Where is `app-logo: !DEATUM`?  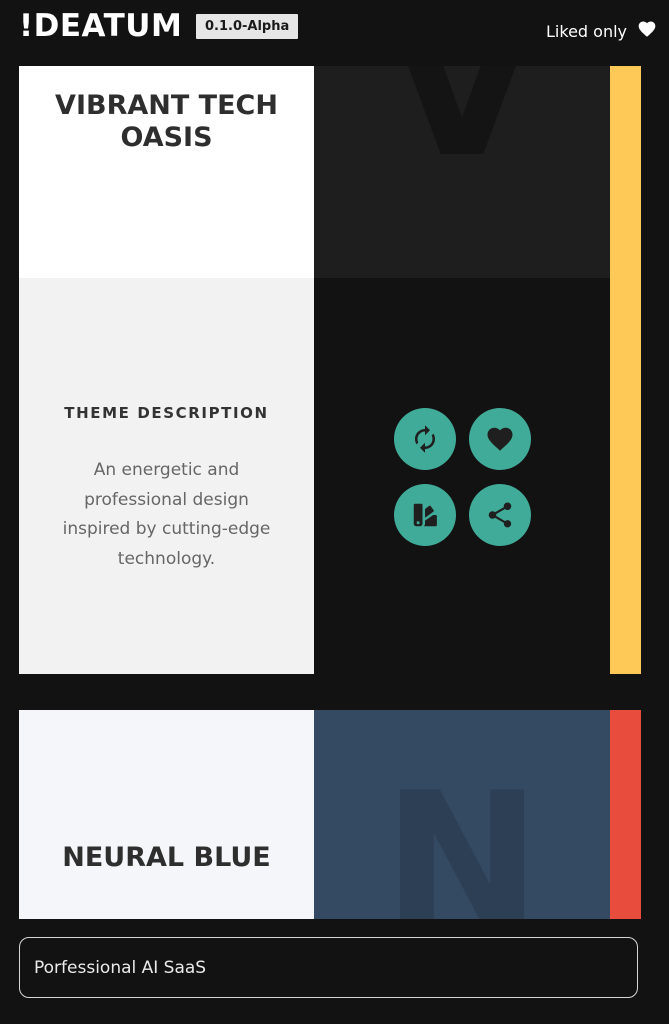
app-logo: !DEATUM is located at coordinates (100, 26).